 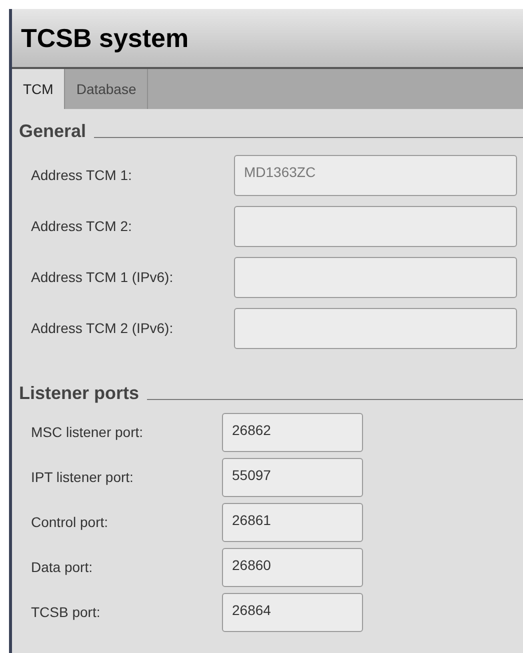 What do you see at coordinates (102, 328) in the screenshot?
I see `field-label: Address TCM 2 (IPv6):` at bounding box center [102, 328].